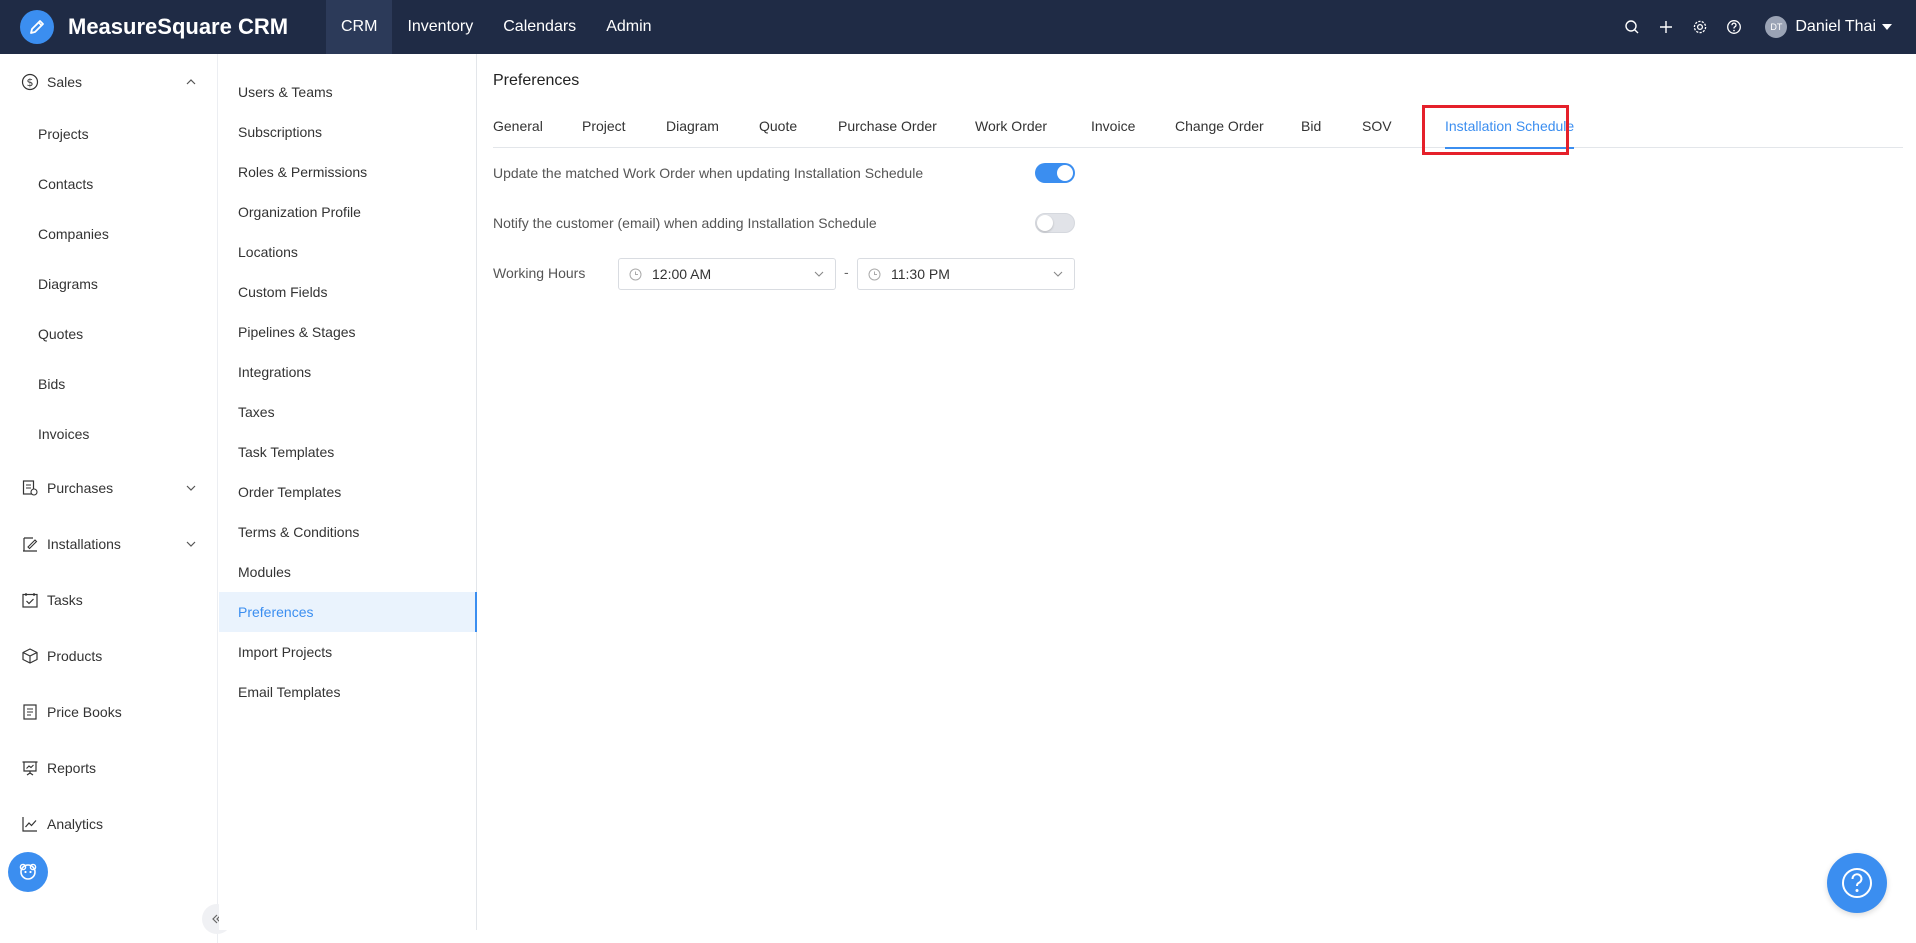  What do you see at coordinates (348, 212) in the screenshot?
I see `settings-organization-profile: Organization Profile` at bounding box center [348, 212].